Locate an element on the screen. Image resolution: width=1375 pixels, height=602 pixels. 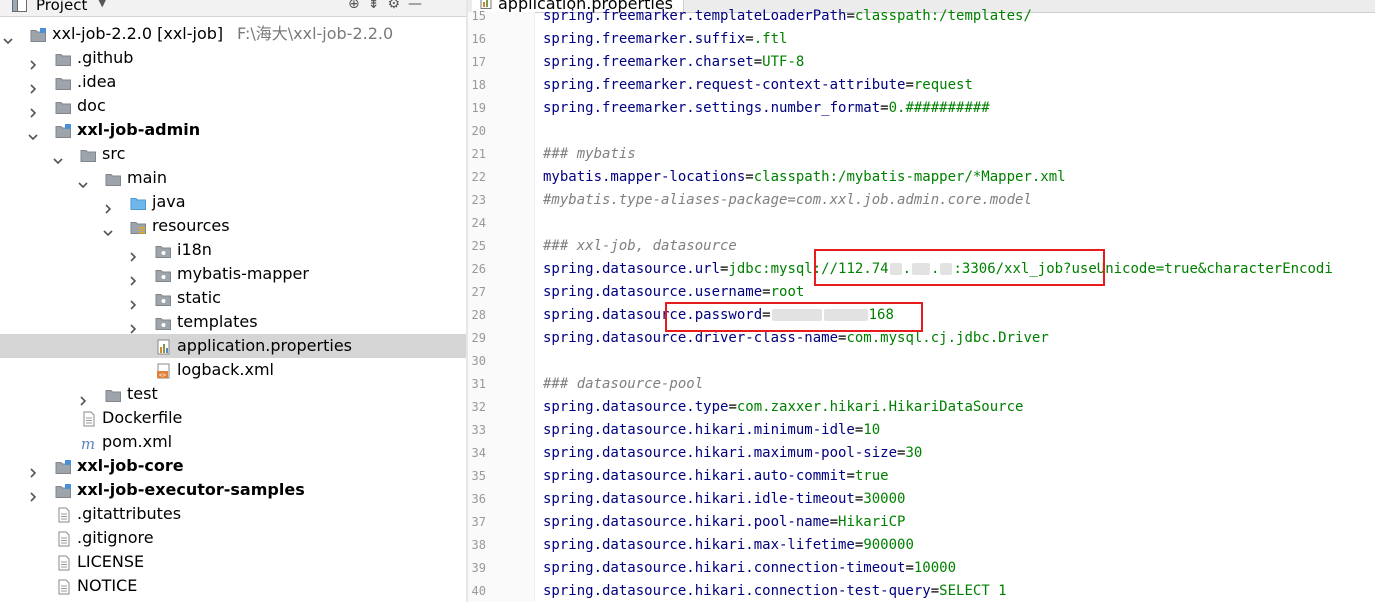
property-value: classpath:/templates/ is located at coordinates (943, 16).